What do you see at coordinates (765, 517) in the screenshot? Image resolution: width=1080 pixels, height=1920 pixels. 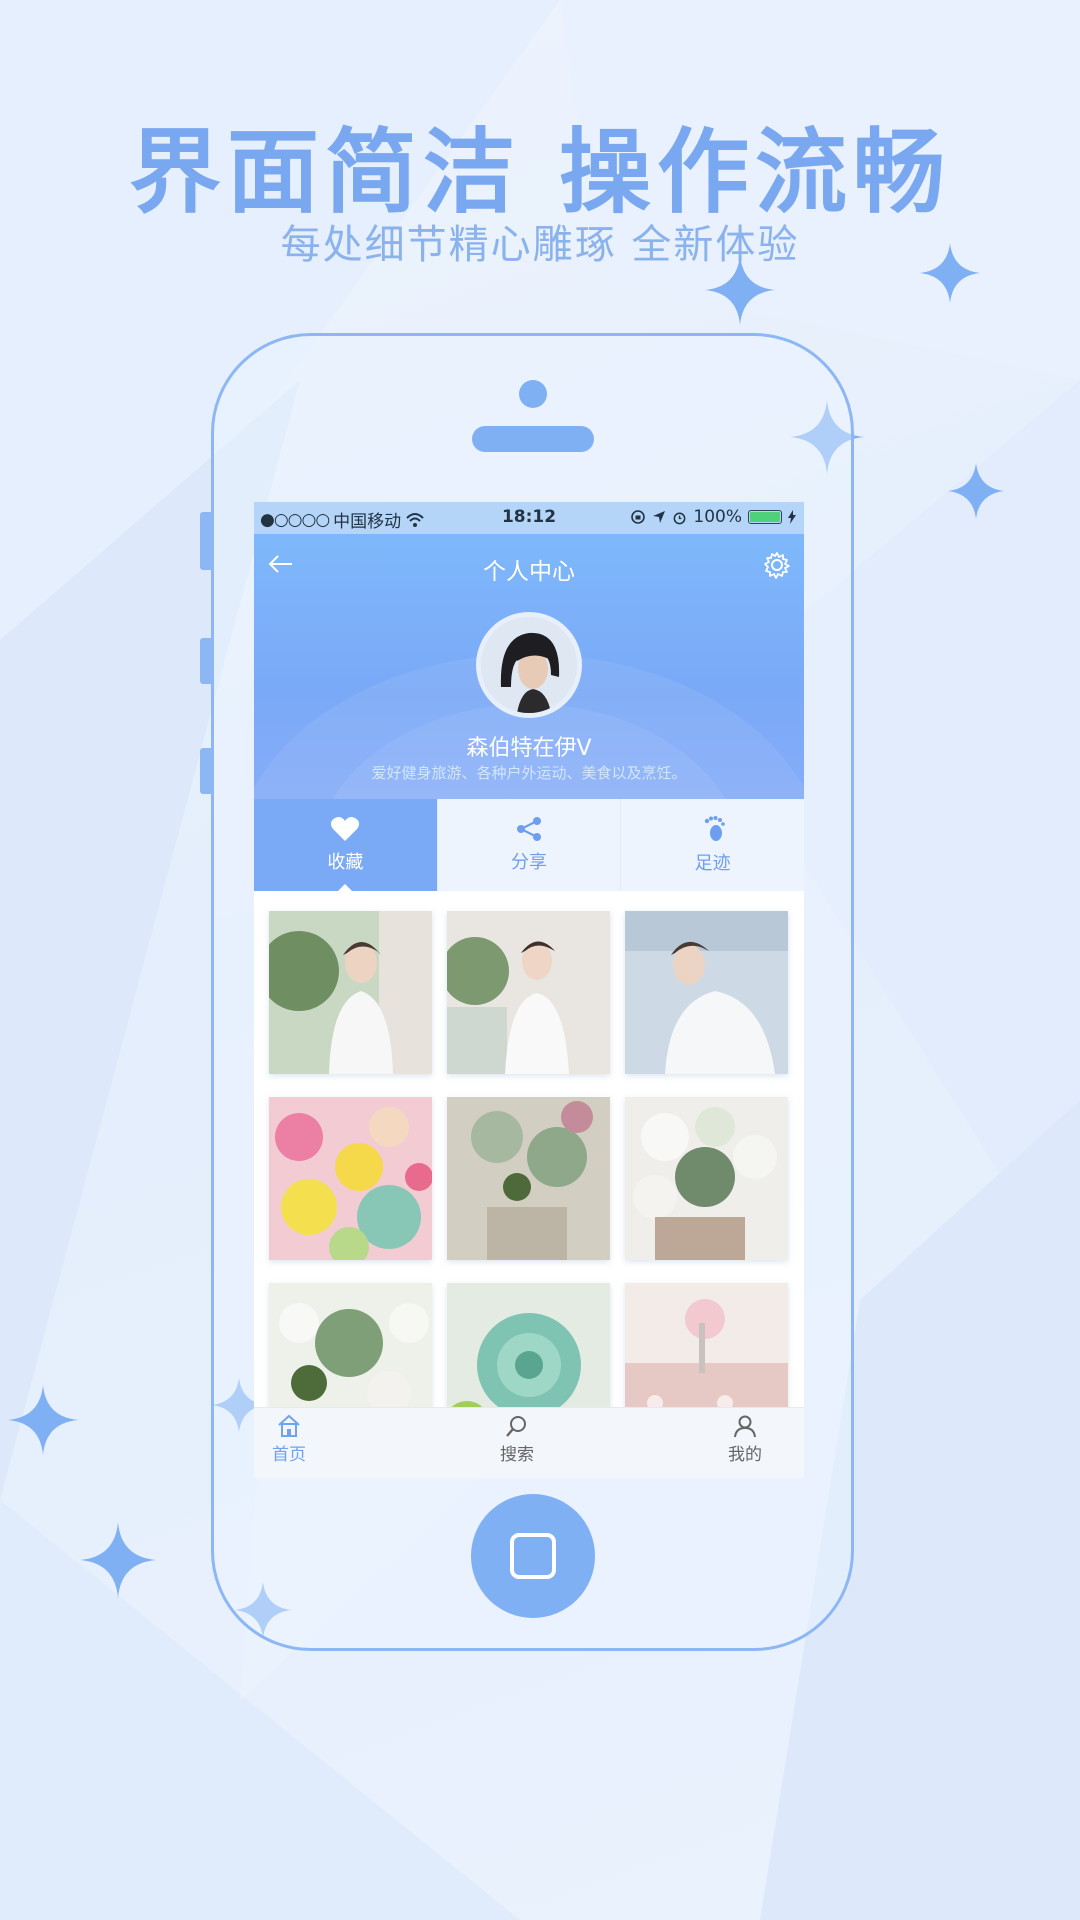 I see `battery-icon` at bounding box center [765, 517].